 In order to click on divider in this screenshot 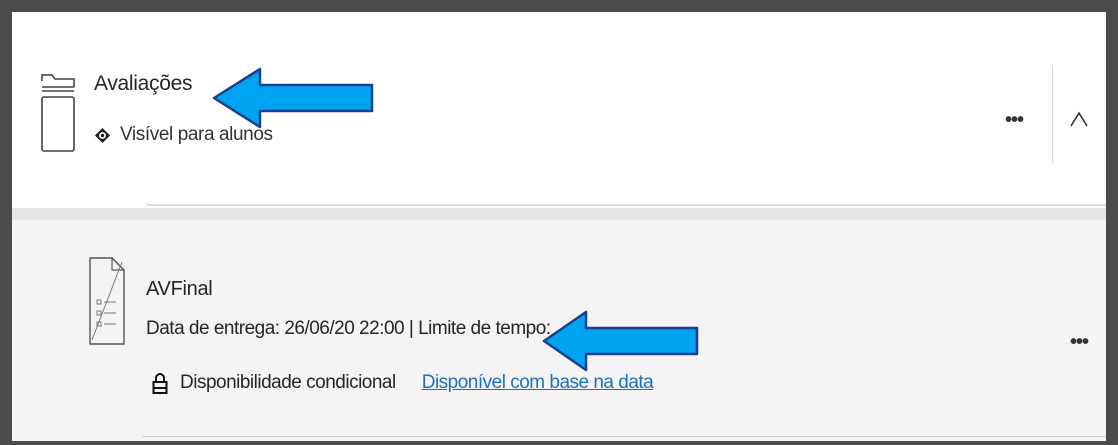, I will do `click(1052, 115)`.